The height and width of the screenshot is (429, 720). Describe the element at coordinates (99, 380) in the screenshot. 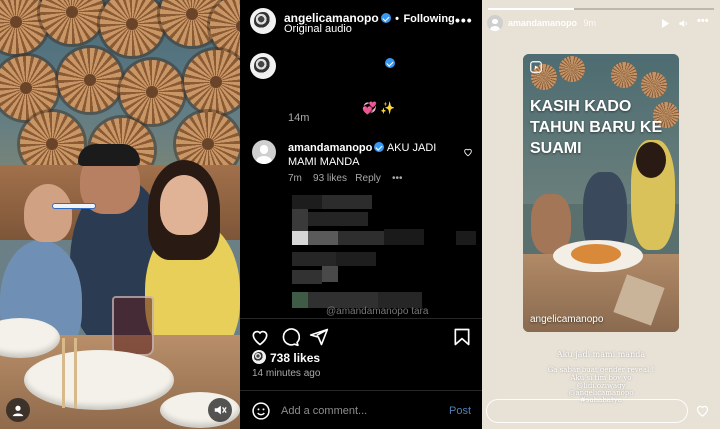

I see `plate` at that location.